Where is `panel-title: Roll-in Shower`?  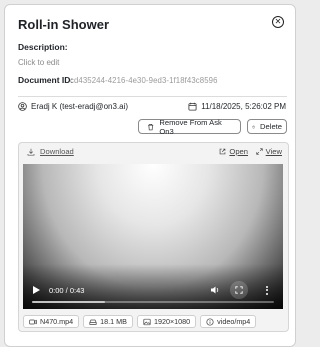 panel-title: Roll-in Shower is located at coordinates (63, 24).